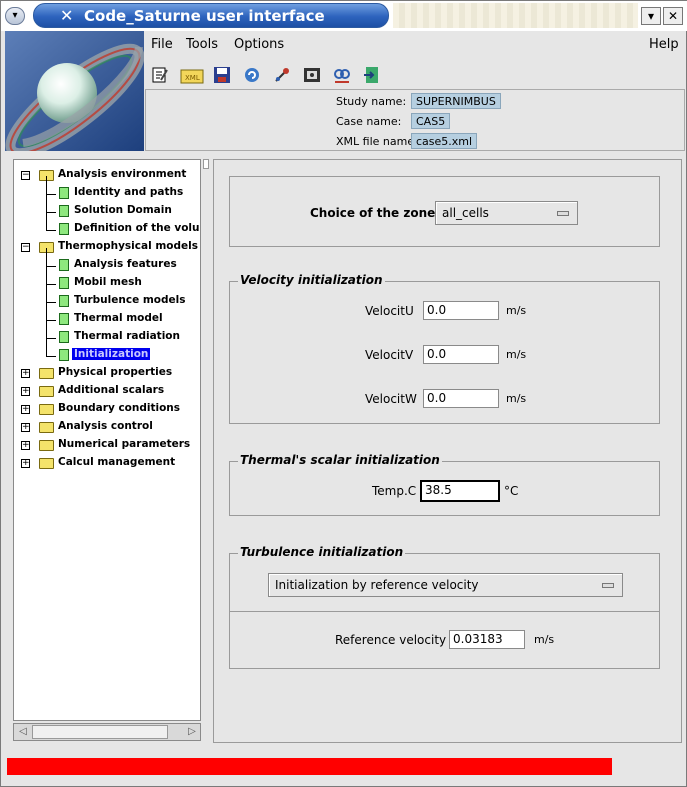 The image size is (687, 787). I want to click on minimize-button: ▾, so click(651, 16).